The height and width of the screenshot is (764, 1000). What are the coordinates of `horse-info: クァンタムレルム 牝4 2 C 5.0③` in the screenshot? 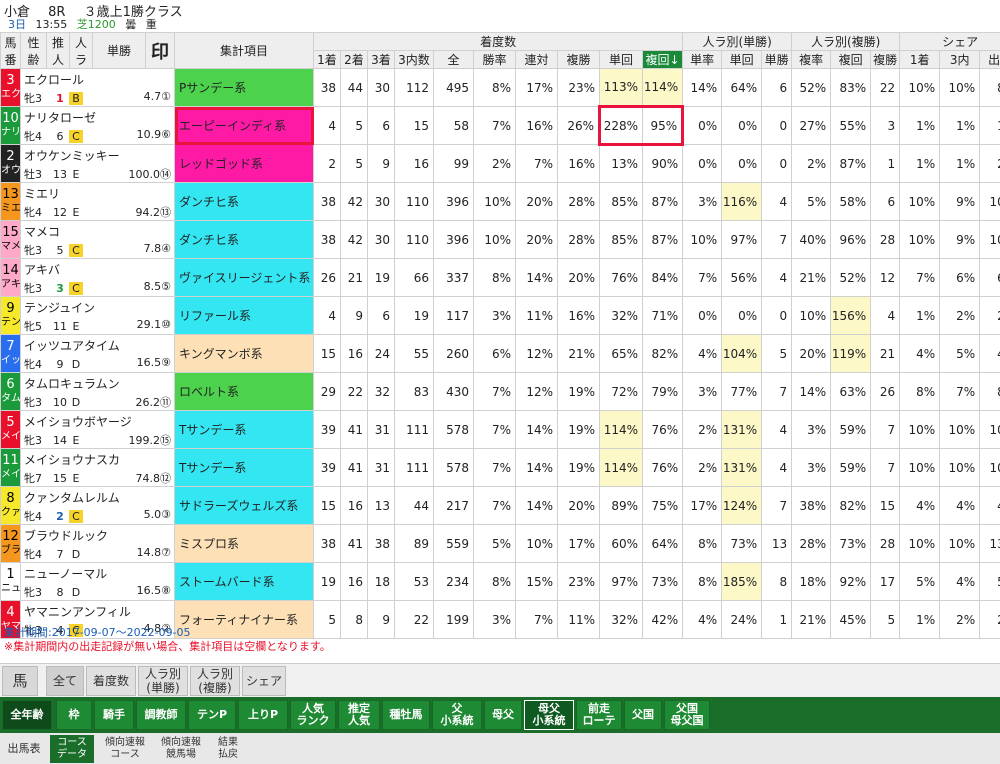 It's located at (97, 505).